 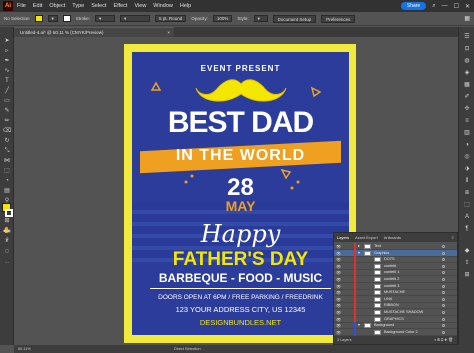 What do you see at coordinates (7, 121) in the screenshot?
I see `pencil-tool-icon: ✏` at bounding box center [7, 121].